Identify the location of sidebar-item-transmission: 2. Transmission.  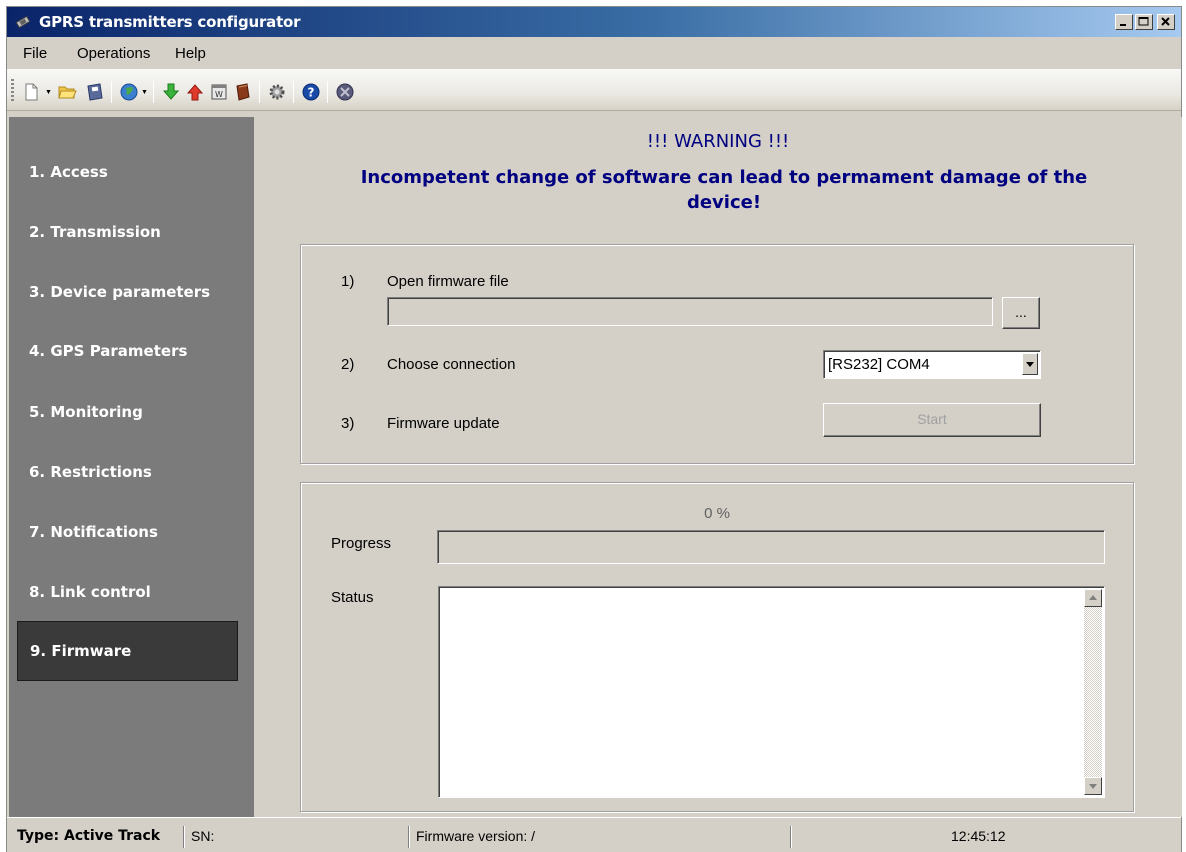
(95, 232).